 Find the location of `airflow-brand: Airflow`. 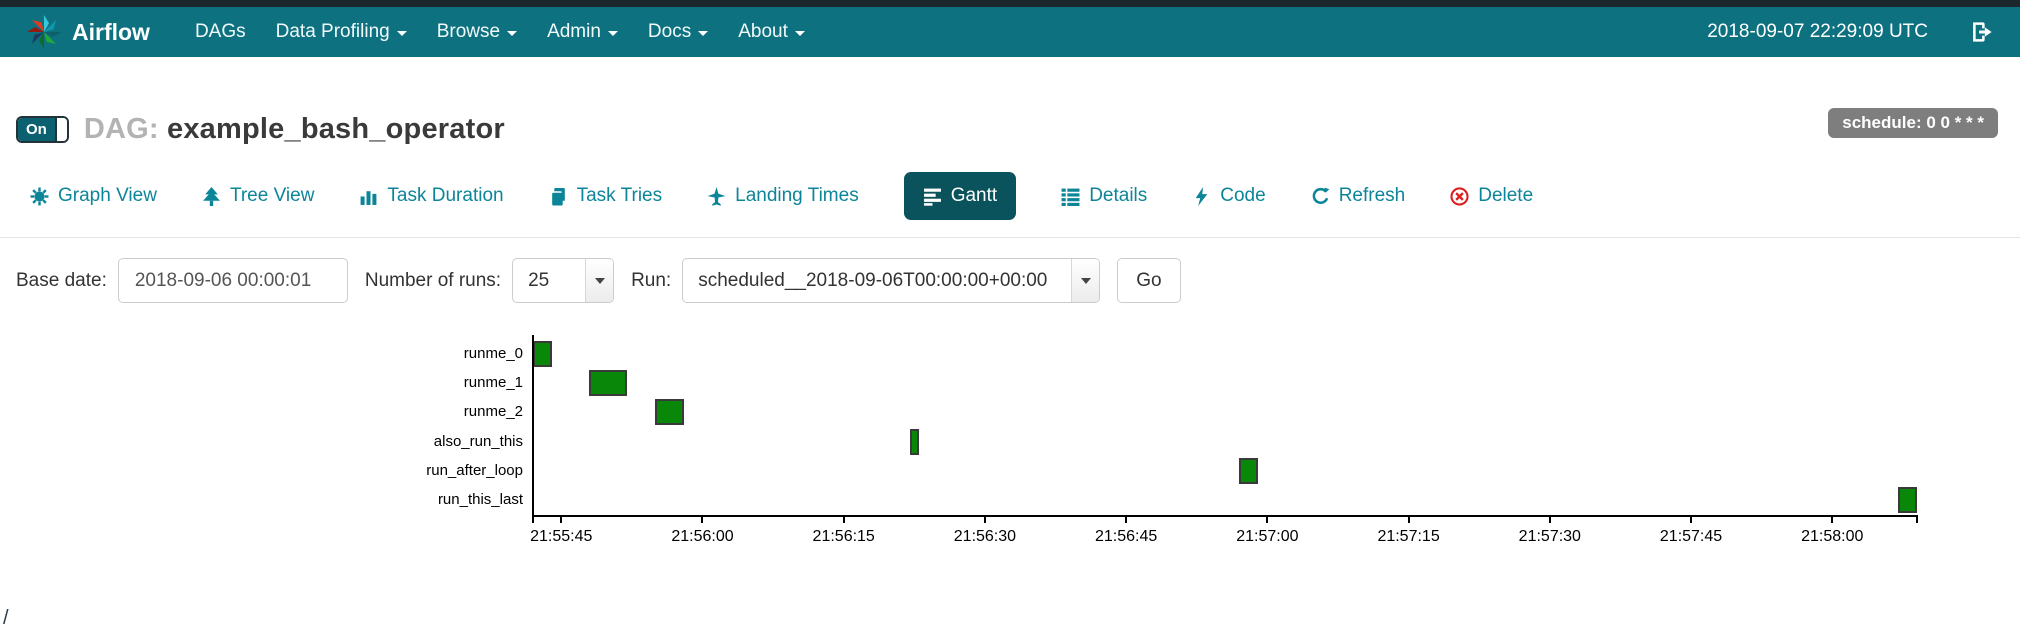

airflow-brand: Airflow is located at coordinates (88, 32).